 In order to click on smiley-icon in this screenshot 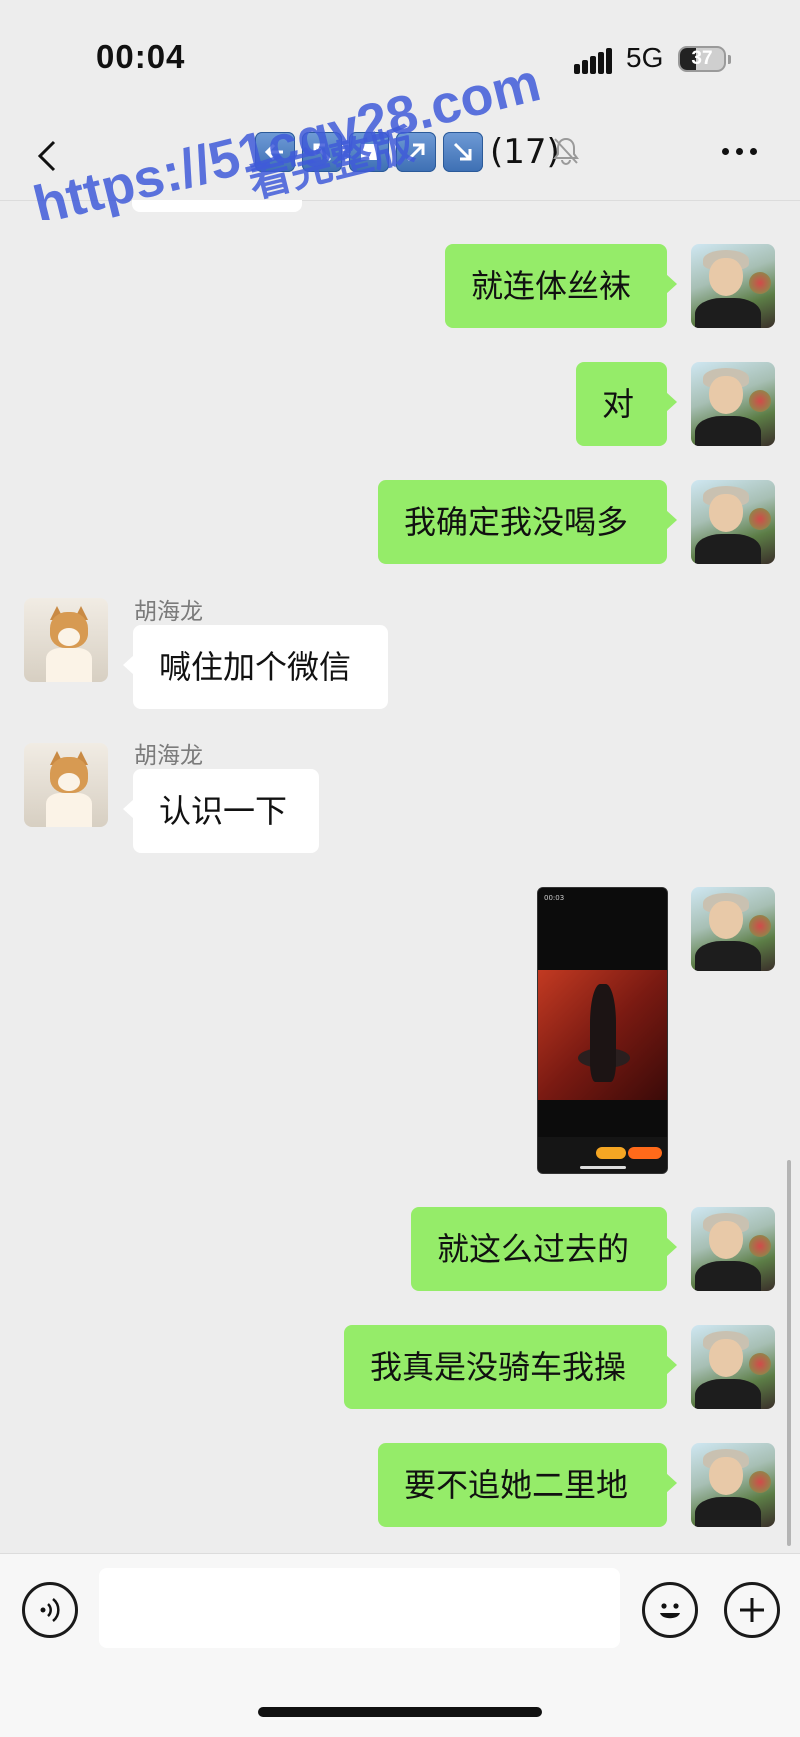, I will do `click(670, 1611)`.